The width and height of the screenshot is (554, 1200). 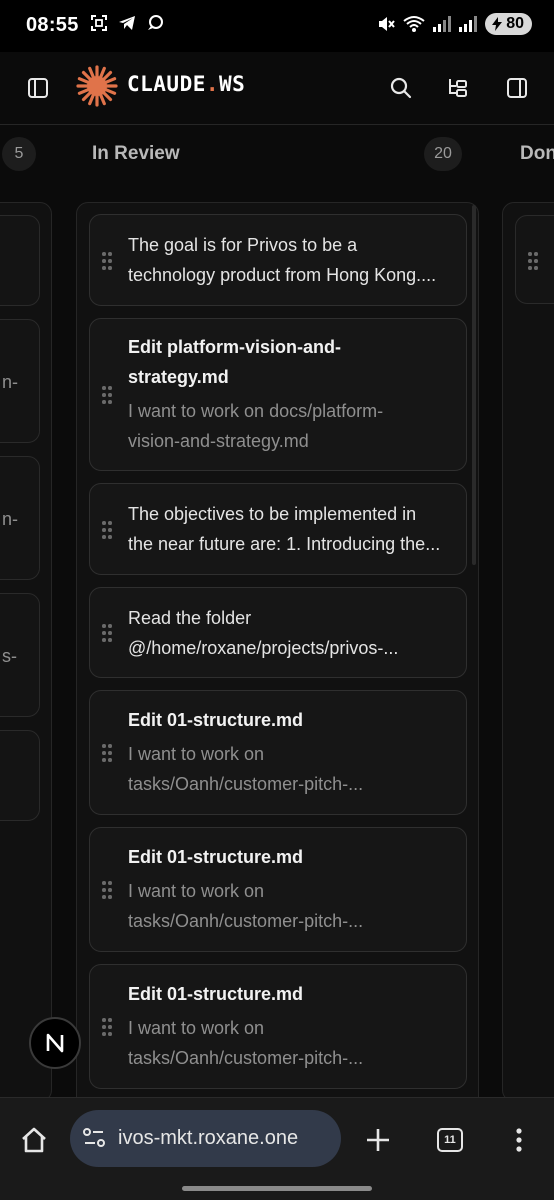 I want to click on status-time: 08:55, so click(x=52, y=25).